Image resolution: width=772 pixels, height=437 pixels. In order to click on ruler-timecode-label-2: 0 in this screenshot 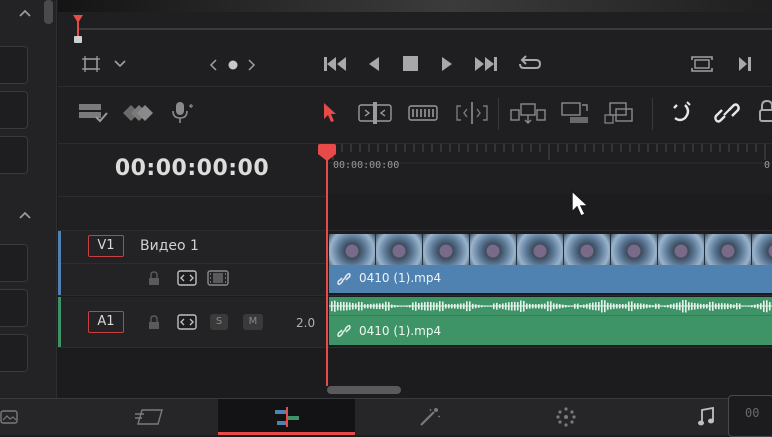, I will do `click(767, 165)`.